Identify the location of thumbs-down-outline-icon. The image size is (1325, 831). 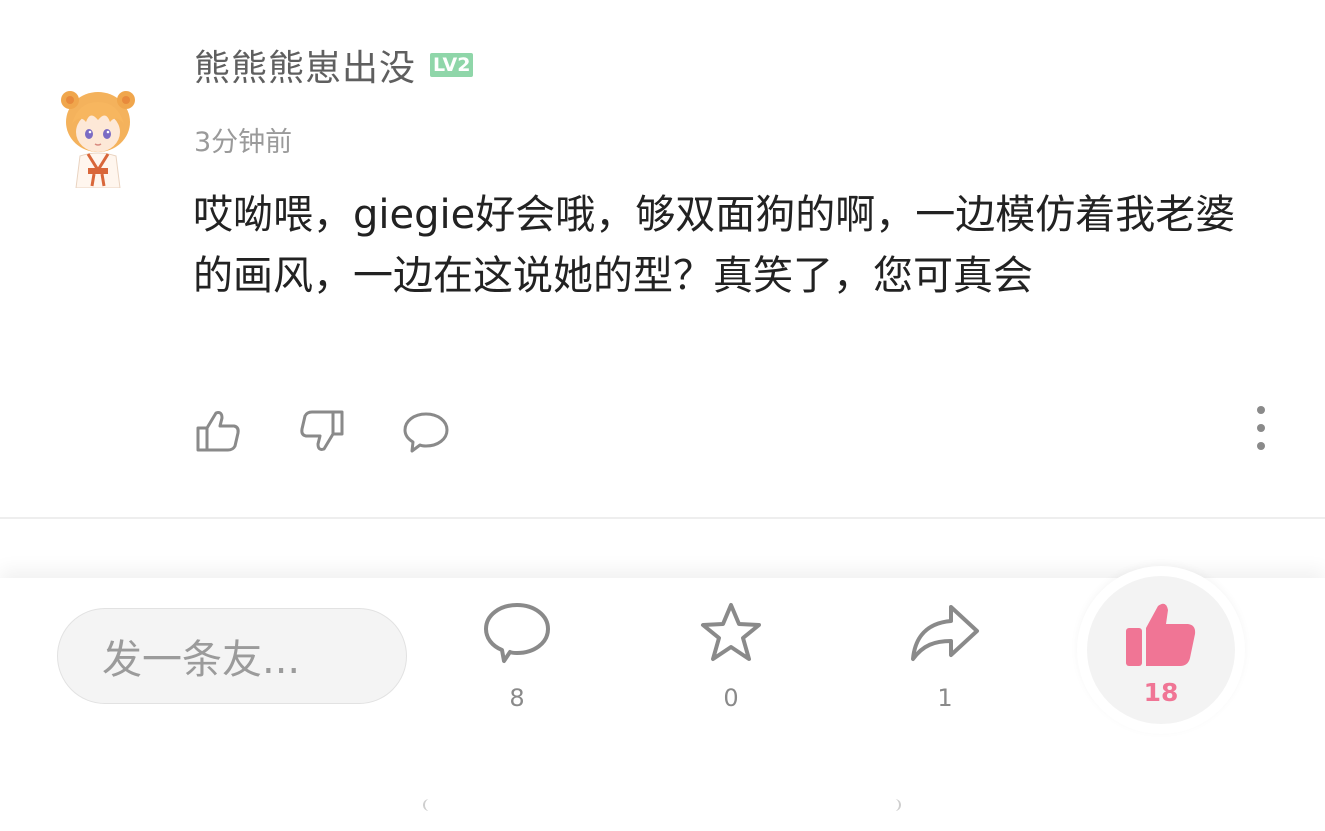
(322, 430).